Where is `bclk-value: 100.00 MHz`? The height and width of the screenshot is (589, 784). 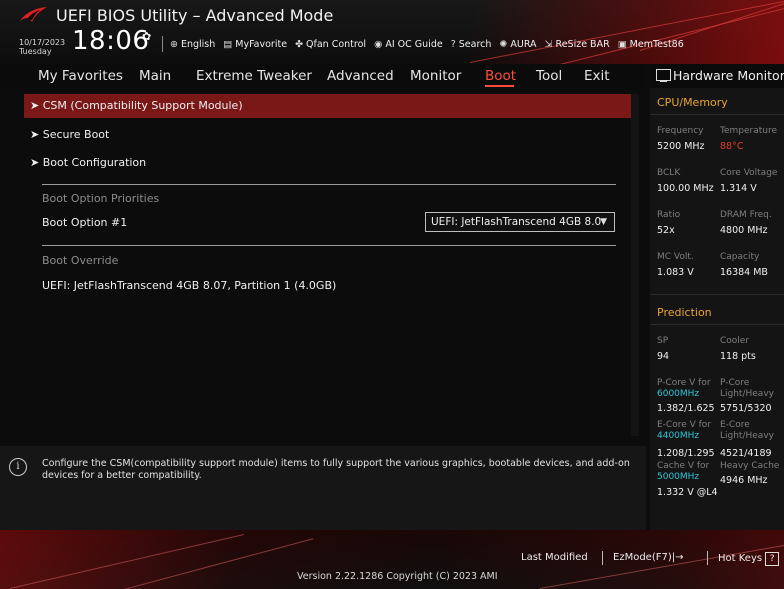
bclk-value: 100.00 MHz is located at coordinates (685, 188).